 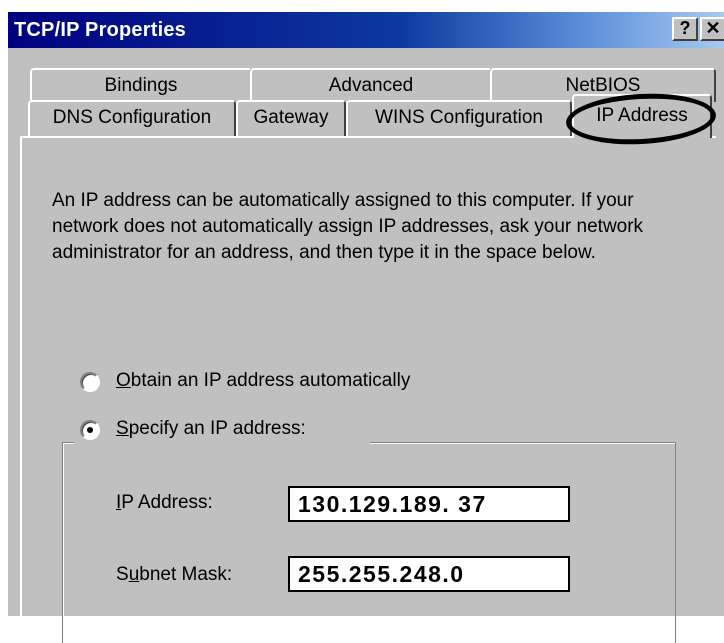 I want to click on title-bar: TCP/IP Properties ? ✕, so click(x=366, y=30).